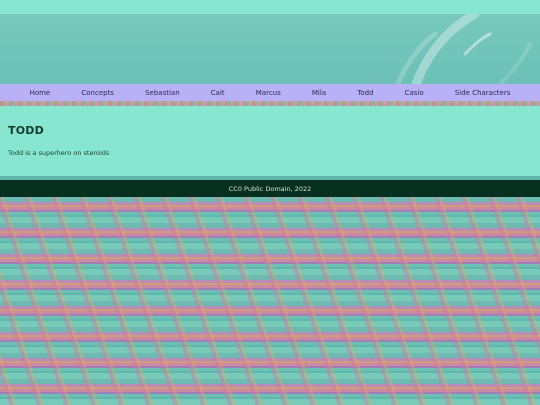 Image resolution: width=540 pixels, height=405 pixels. I want to click on nav-item-side-characters: Side Characters, so click(483, 93).